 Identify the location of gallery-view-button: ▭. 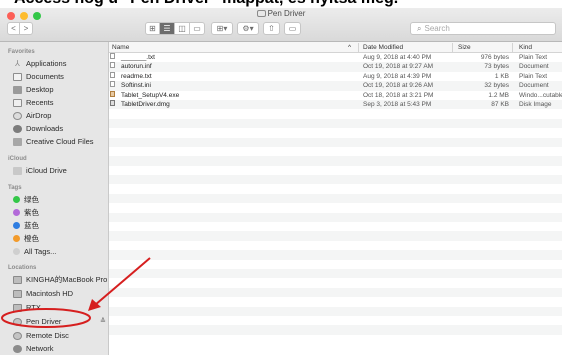
(197, 28).